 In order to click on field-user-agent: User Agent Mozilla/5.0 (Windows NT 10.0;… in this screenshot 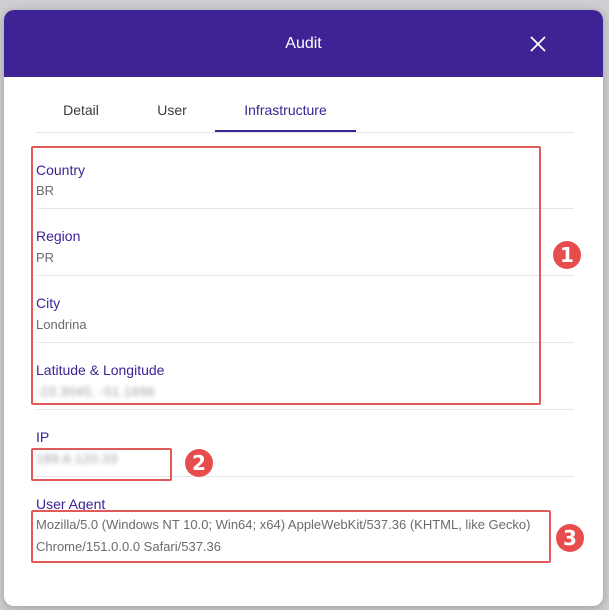, I will do `click(305, 527)`.